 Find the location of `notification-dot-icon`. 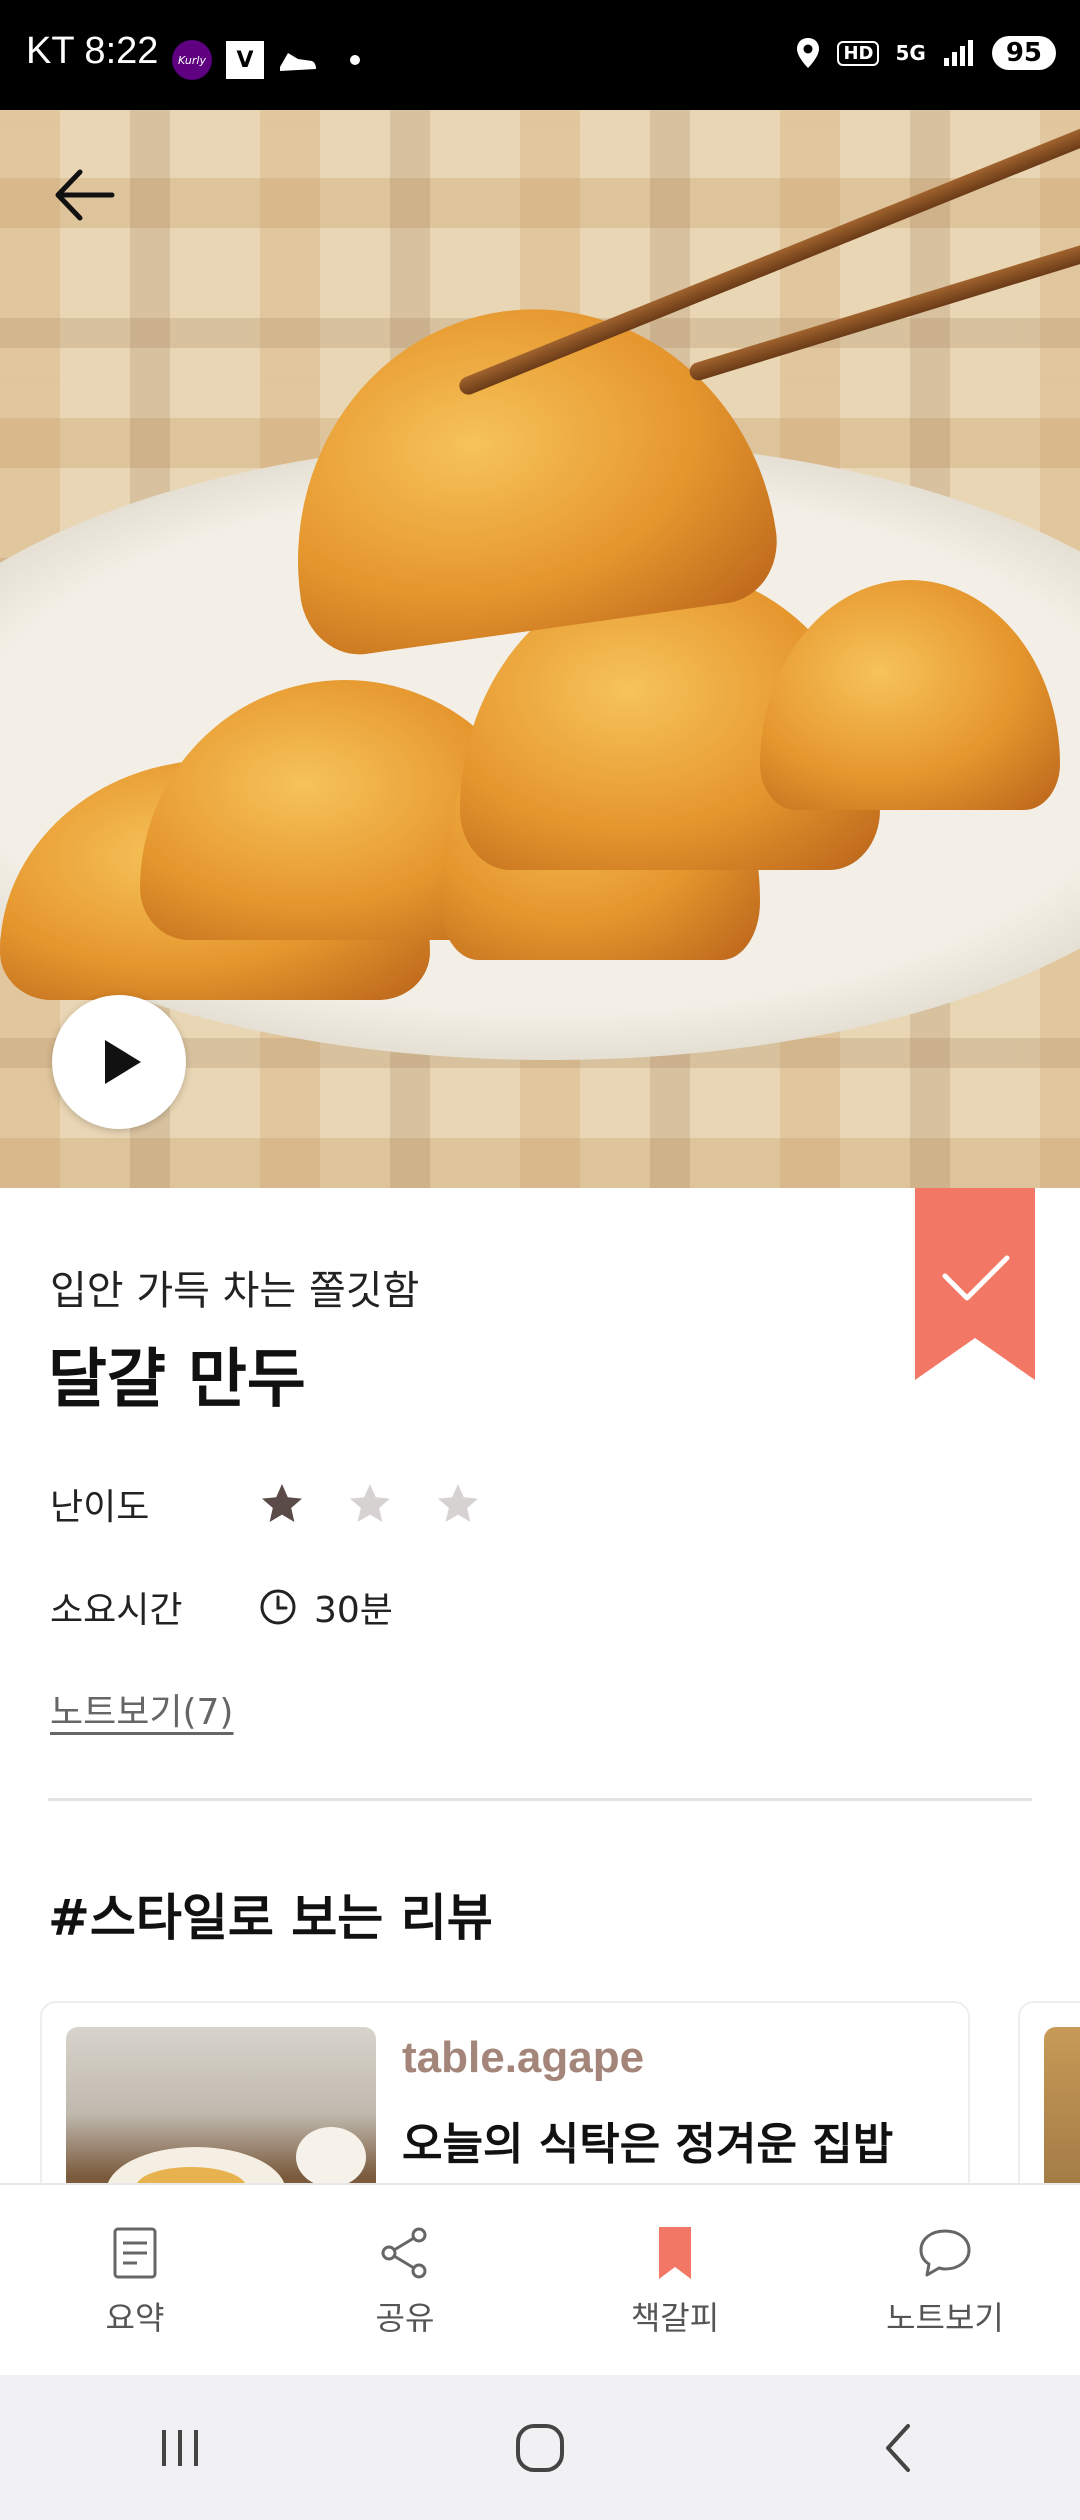

notification-dot-icon is located at coordinates (355, 60).